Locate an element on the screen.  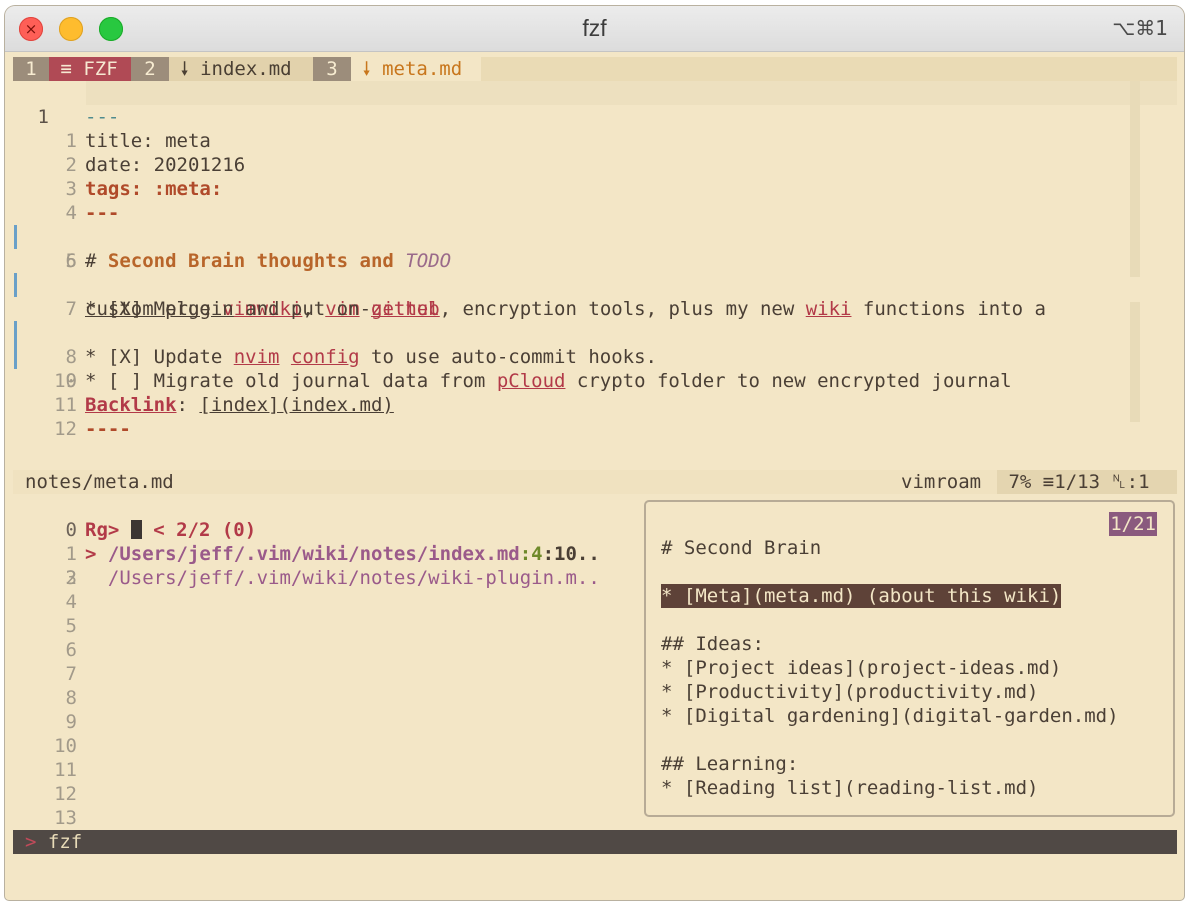
tab-index-md: 🠗 index.md is located at coordinates (241, 69).